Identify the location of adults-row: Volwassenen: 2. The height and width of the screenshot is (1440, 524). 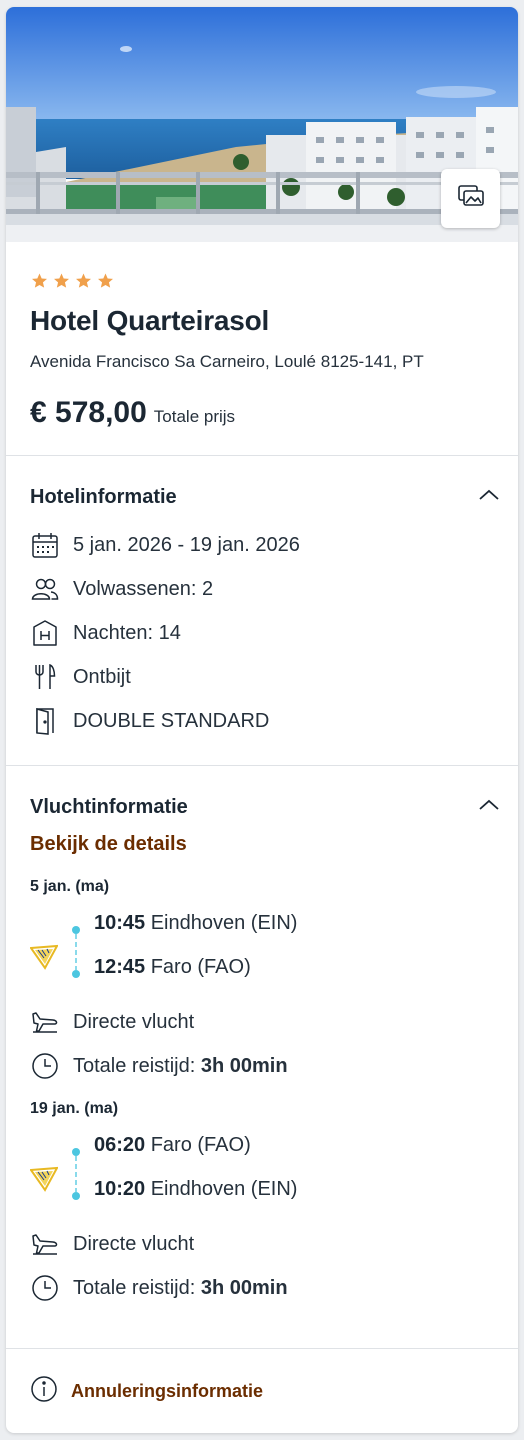
(262, 589).